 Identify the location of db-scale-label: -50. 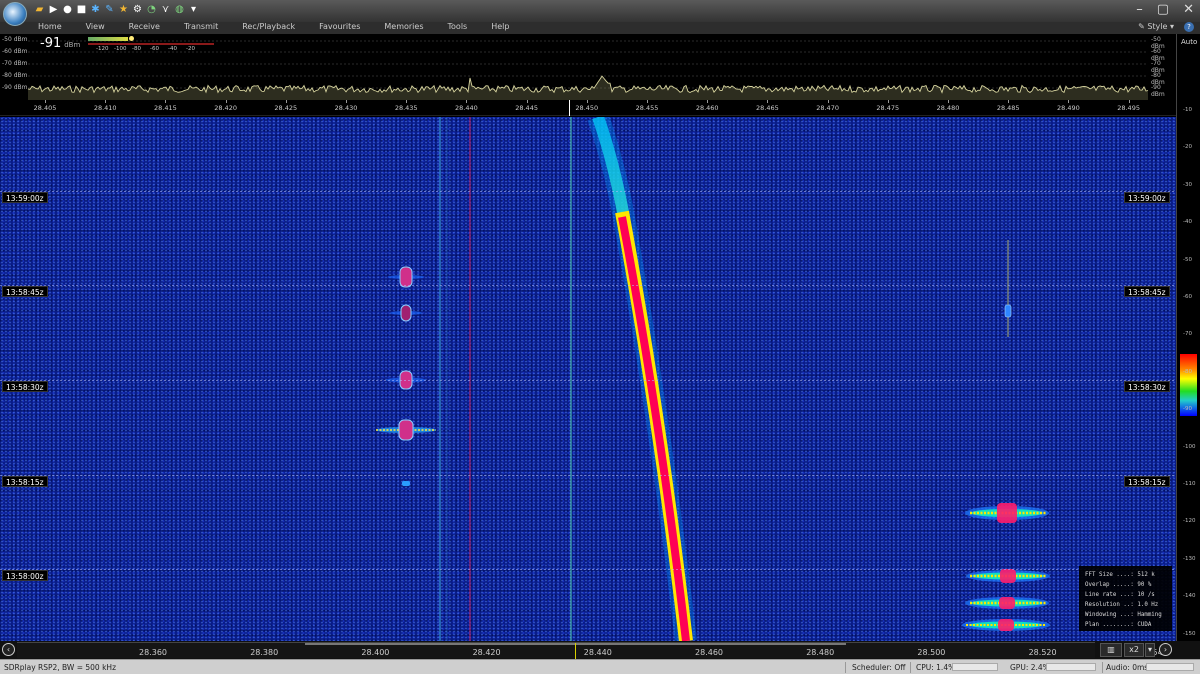
(1187, 259).